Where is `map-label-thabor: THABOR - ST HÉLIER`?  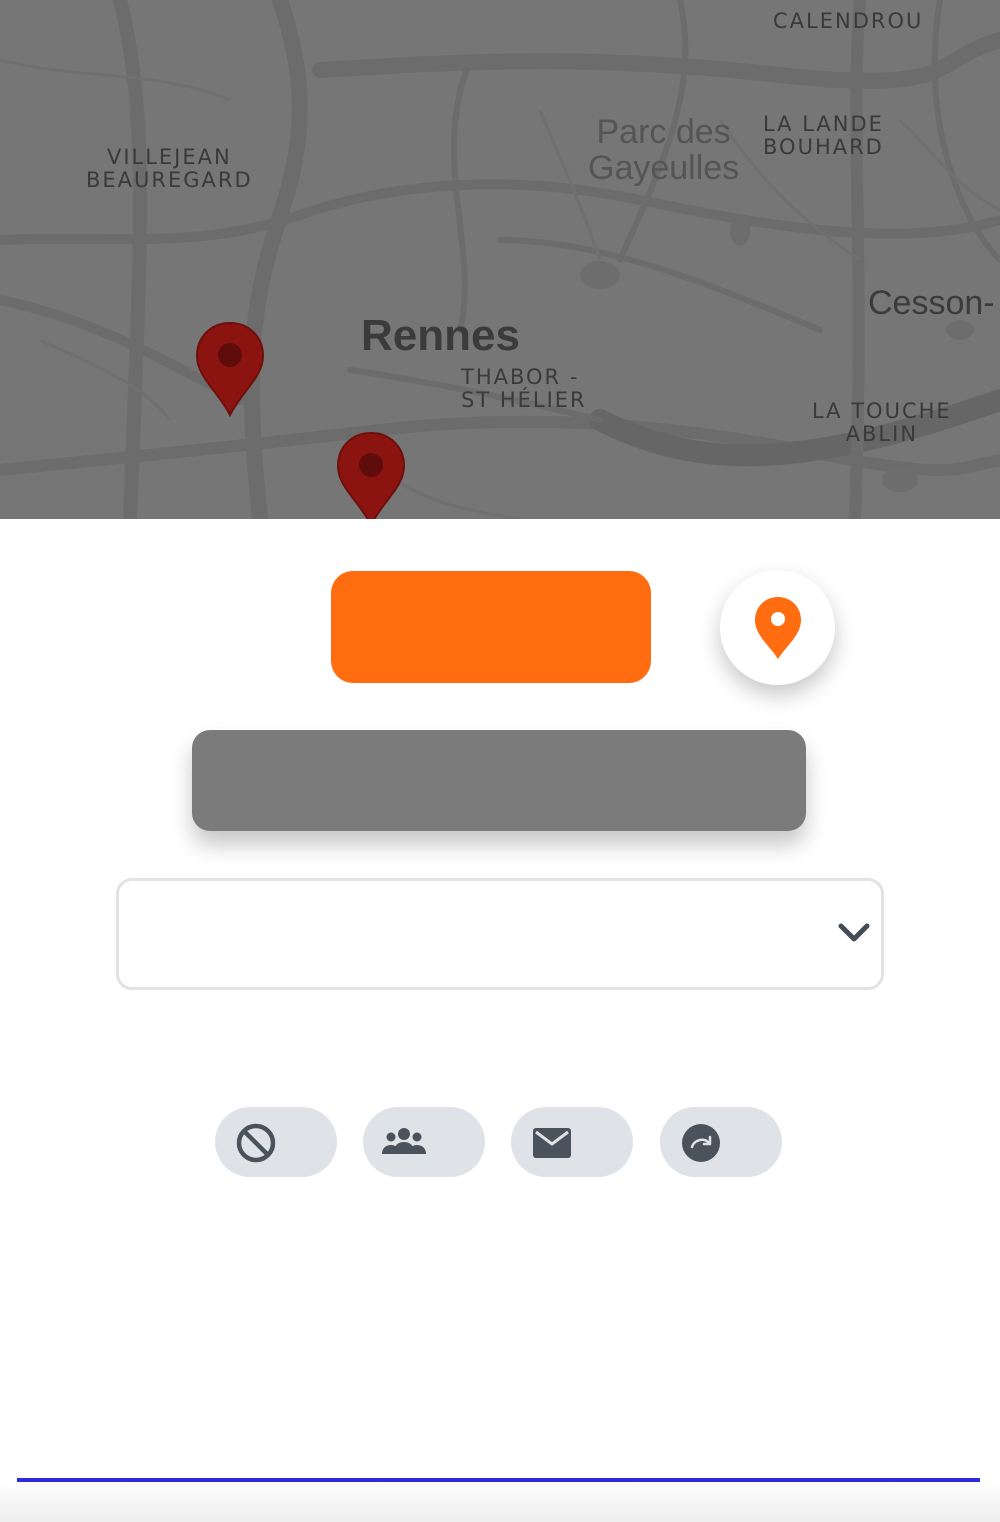
map-label-thabor: THABOR - ST HÉLIER is located at coordinates (524, 388).